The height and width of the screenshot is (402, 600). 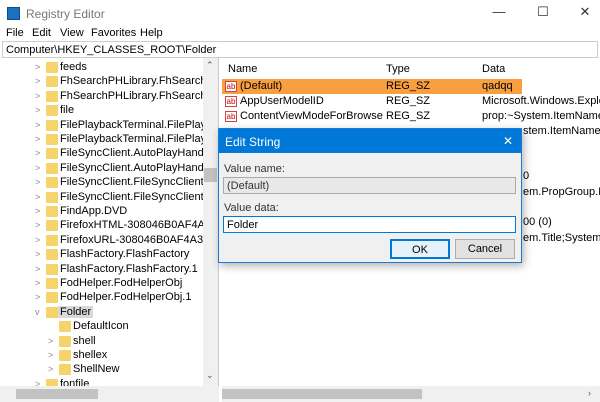 I want to click on menu-bar: File Edit View Favorites Help, so click(x=300, y=34).